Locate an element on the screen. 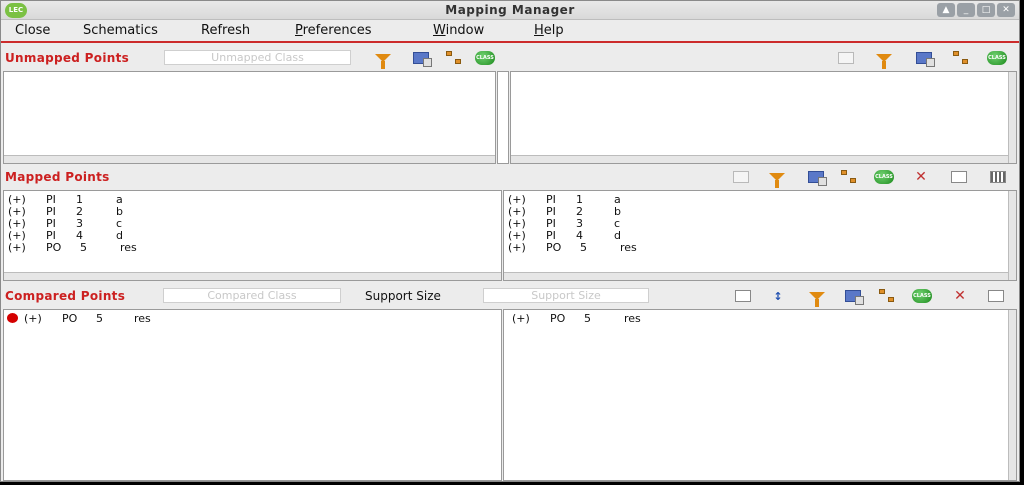 The image size is (1024, 485). menu-schematics: Schematics is located at coordinates (120, 30).